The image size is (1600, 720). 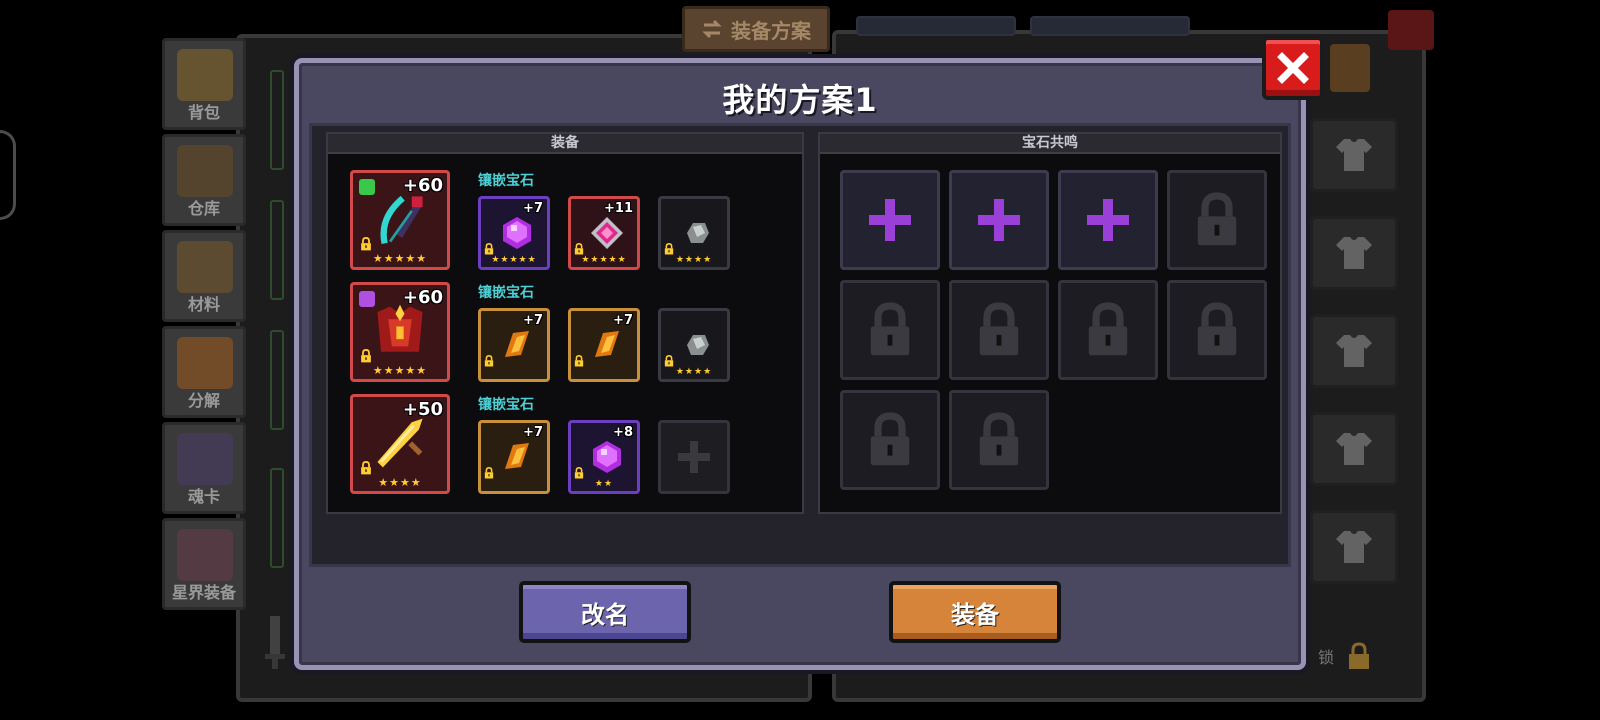 I want to click on equipment-plan-tab-label: 装备方案, so click(x=771, y=30).